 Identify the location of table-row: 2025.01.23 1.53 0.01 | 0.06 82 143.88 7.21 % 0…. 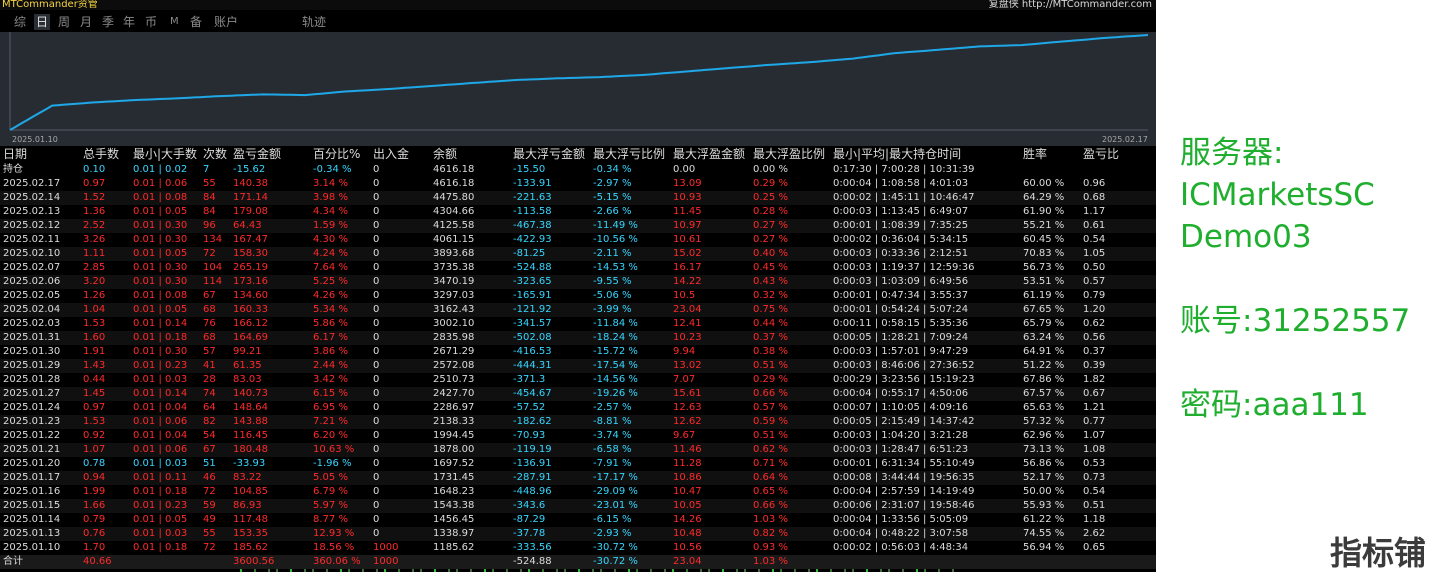
(578, 422).